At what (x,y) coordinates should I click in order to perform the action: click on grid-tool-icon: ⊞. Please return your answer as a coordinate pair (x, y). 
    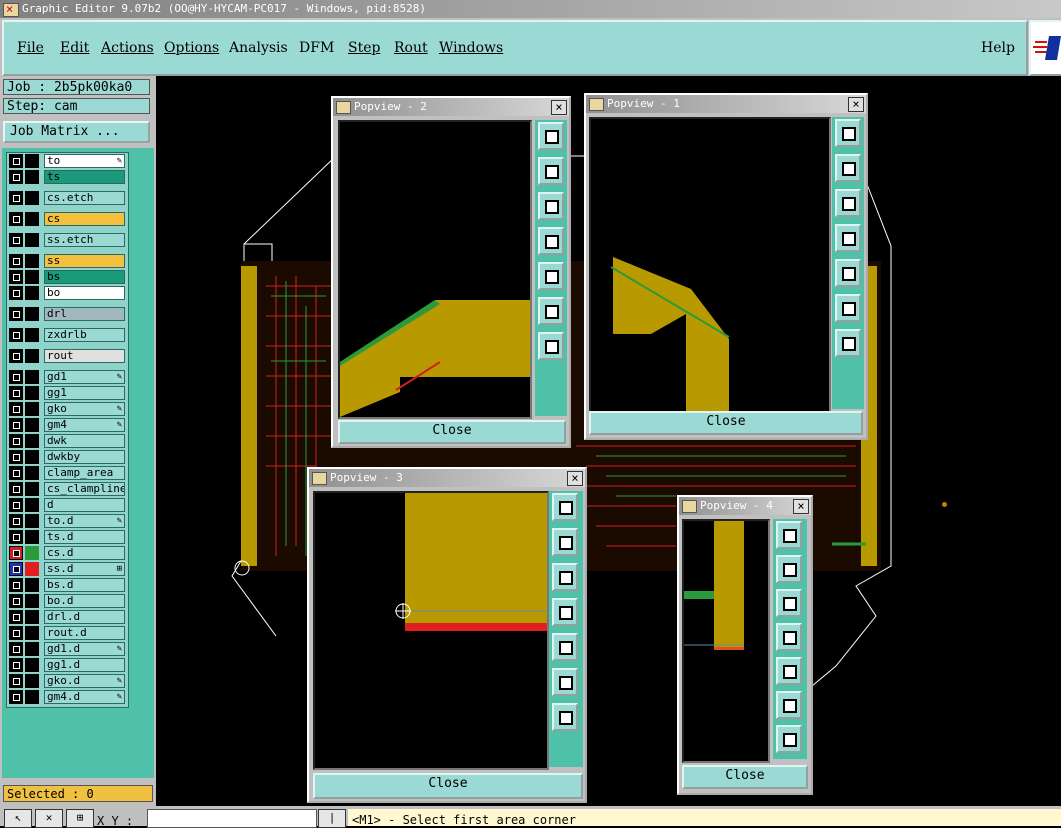
    Looking at the image, I should click on (80, 818).